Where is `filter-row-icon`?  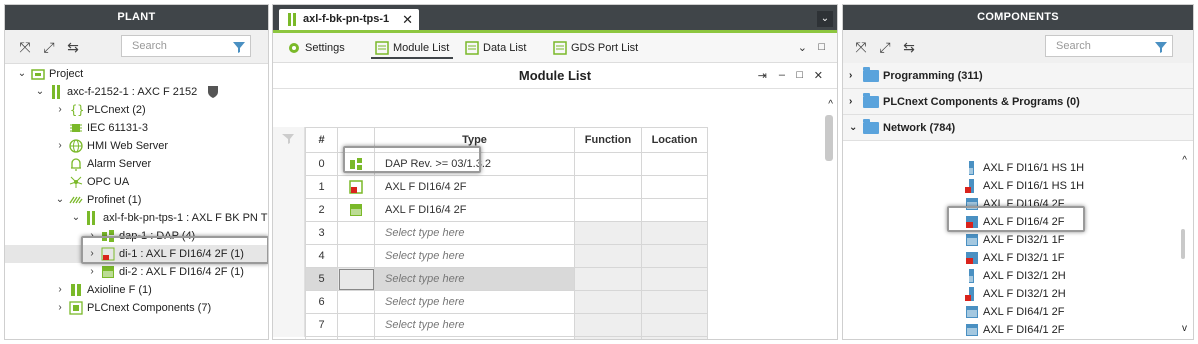 filter-row-icon is located at coordinates (288, 139).